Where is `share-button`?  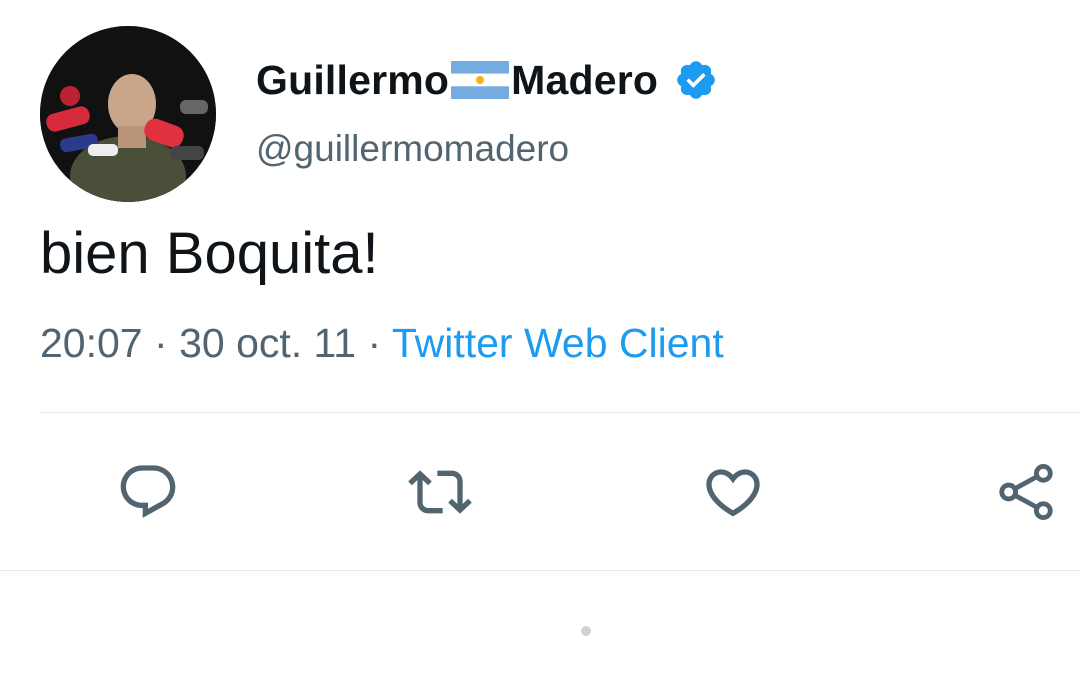
share-button is located at coordinates (1026, 492).